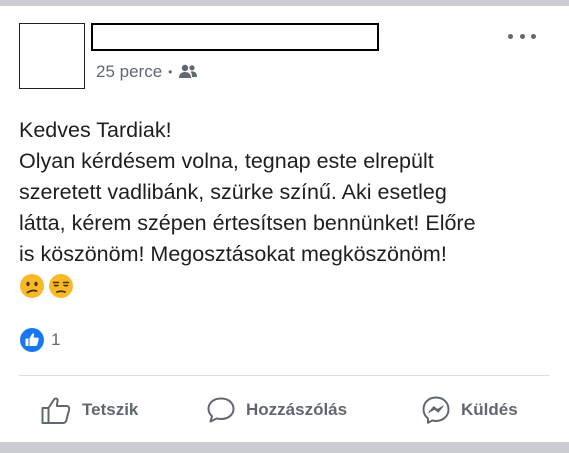 This screenshot has width=569, height=453. I want to click on comment-icon, so click(221, 410).